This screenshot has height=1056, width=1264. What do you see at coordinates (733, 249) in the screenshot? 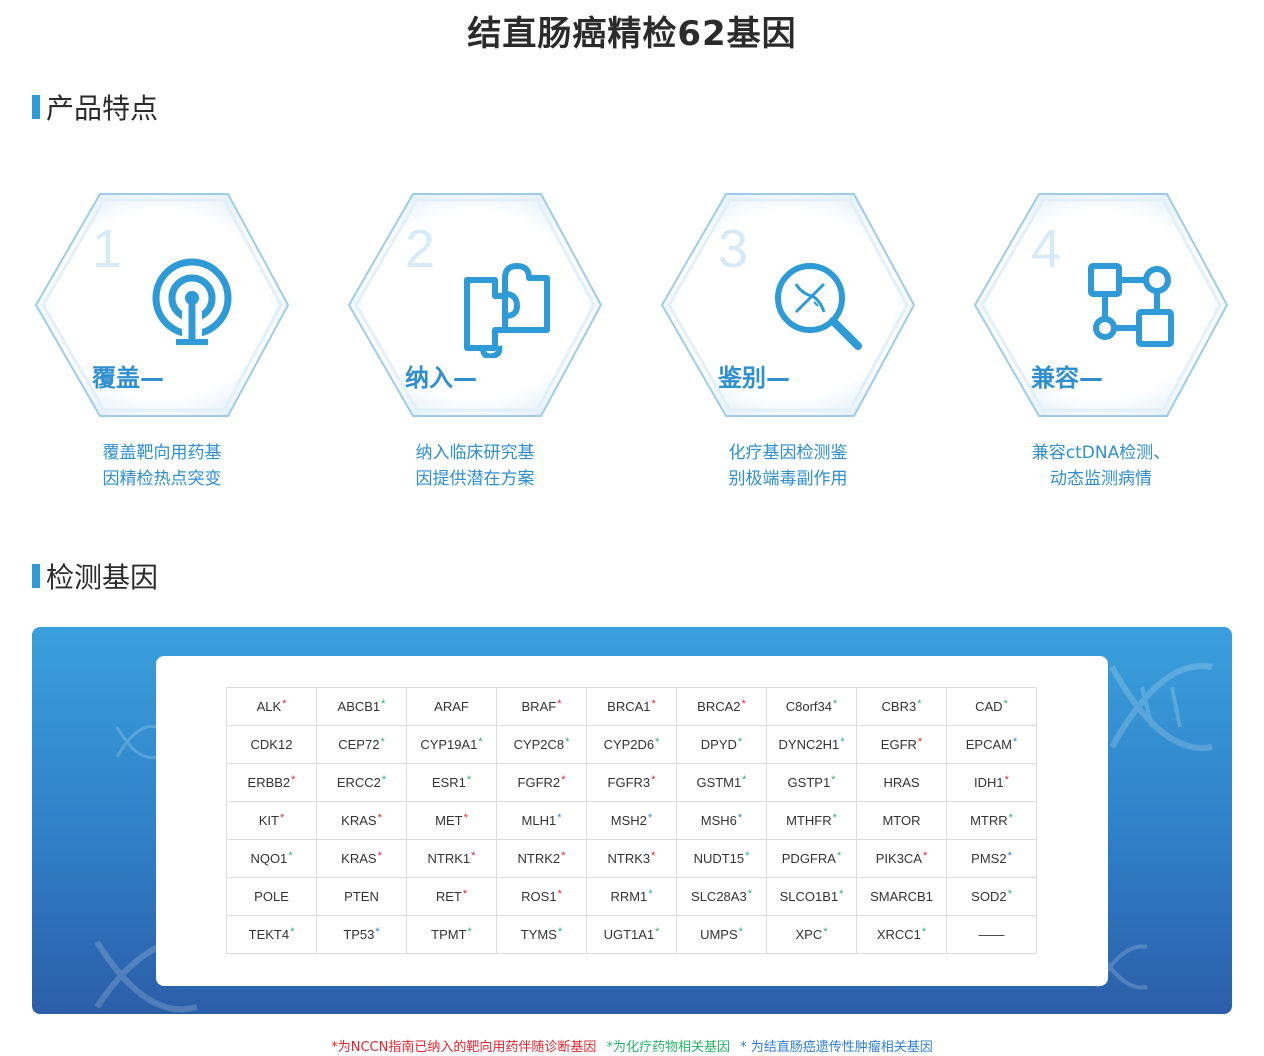
I see `feature-number: 3` at bounding box center [733, 249].